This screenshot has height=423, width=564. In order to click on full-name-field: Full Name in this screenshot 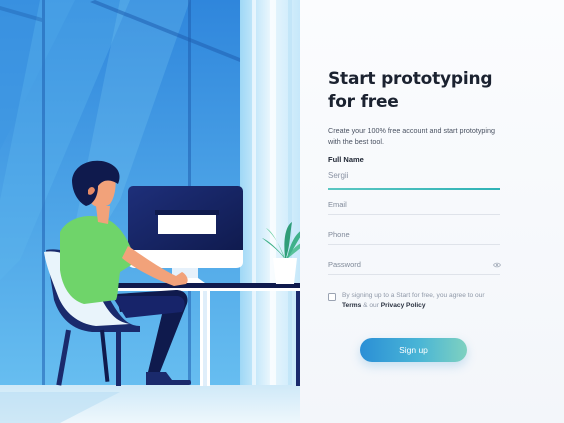, I will do `click(414, 172)`.